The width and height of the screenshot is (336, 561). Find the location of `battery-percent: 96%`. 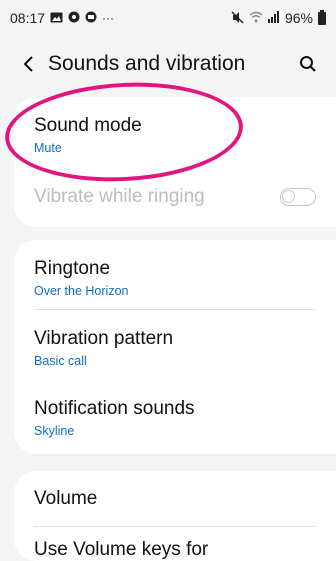

battery-percent: 96% is located at coordinates (298, 18).